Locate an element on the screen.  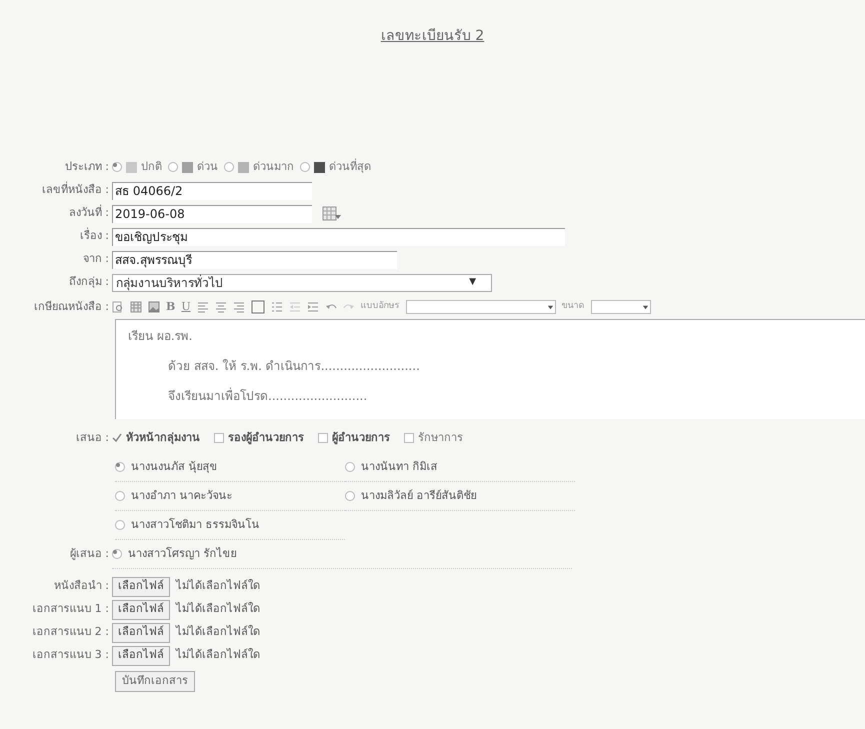
field-label: เอกสารแนบ 1 : is located at coordinates (70, 609).